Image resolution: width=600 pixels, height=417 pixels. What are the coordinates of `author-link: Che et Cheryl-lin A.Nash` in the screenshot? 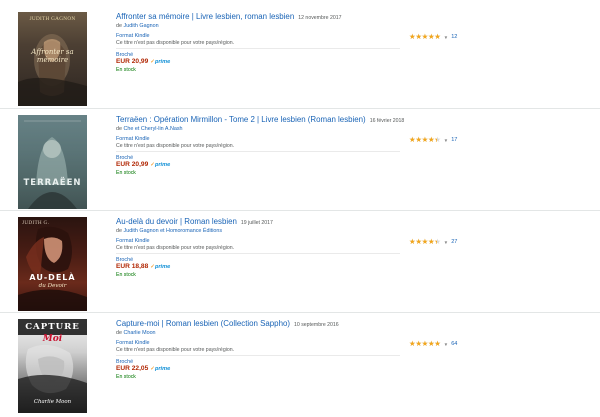 It's located at (153, 129).